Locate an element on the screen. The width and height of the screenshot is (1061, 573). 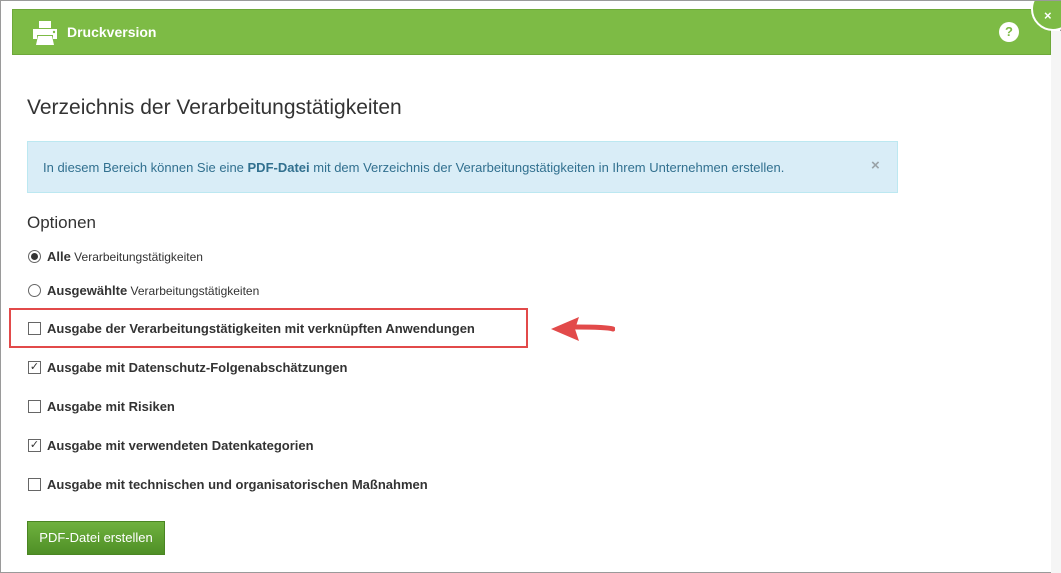
scrollbar-track is located at coordinates (1056, 302).